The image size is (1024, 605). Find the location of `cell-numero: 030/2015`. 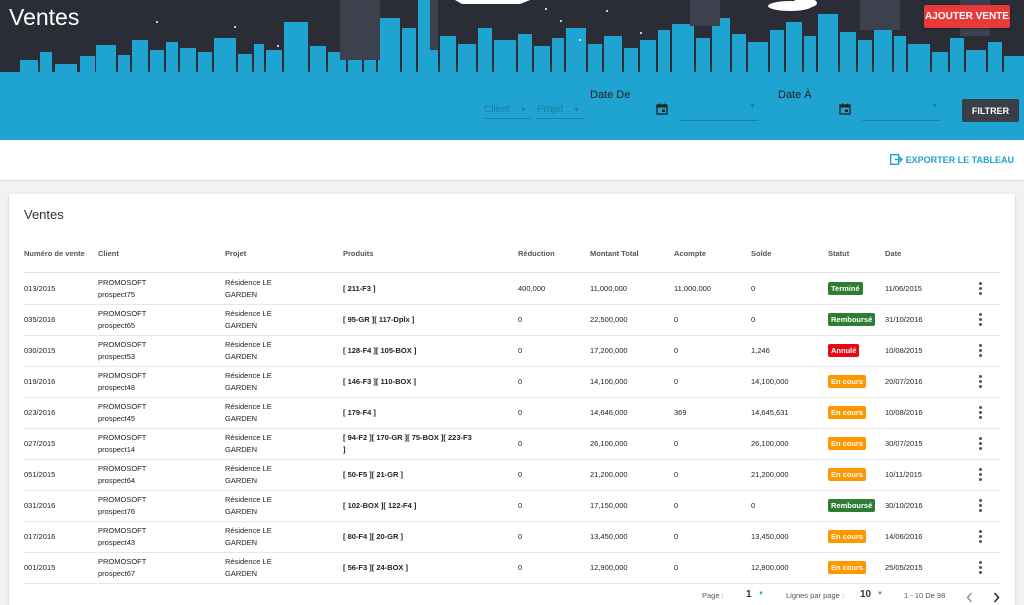

cell-numero: 030/2015 is located at coordinates (40, 350).